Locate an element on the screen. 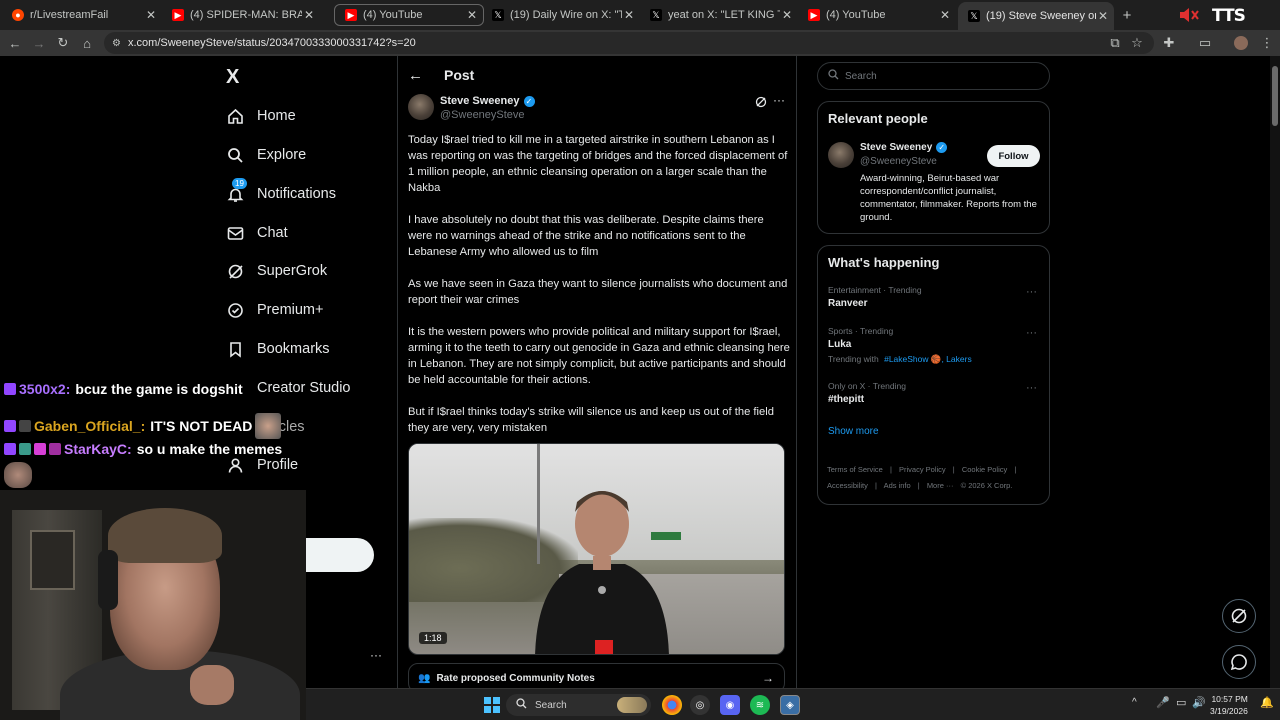  page-scrollbar is located at coordinates (1275, 388).